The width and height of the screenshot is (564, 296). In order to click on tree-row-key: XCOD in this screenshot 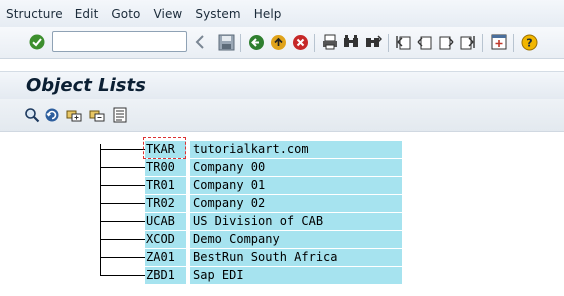, I will do `click(165, 239)`.